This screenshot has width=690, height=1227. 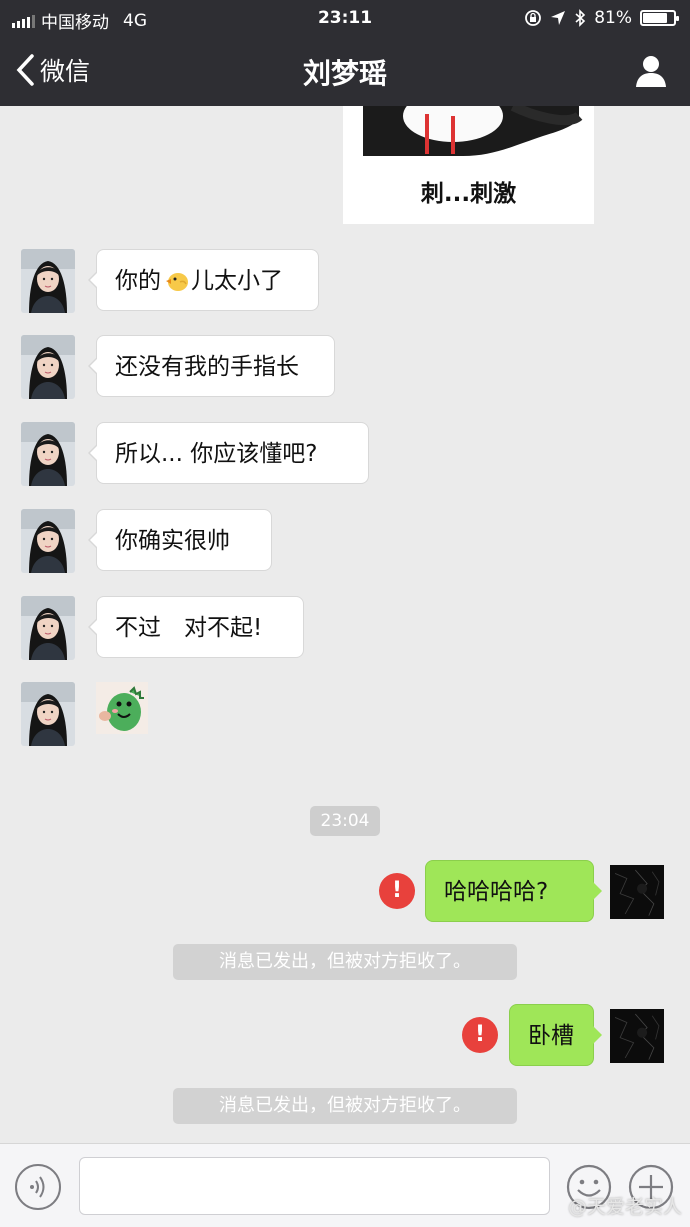 I want to click on message-text: 所以... 你应该懂吧?, so click(x=216, y=454).